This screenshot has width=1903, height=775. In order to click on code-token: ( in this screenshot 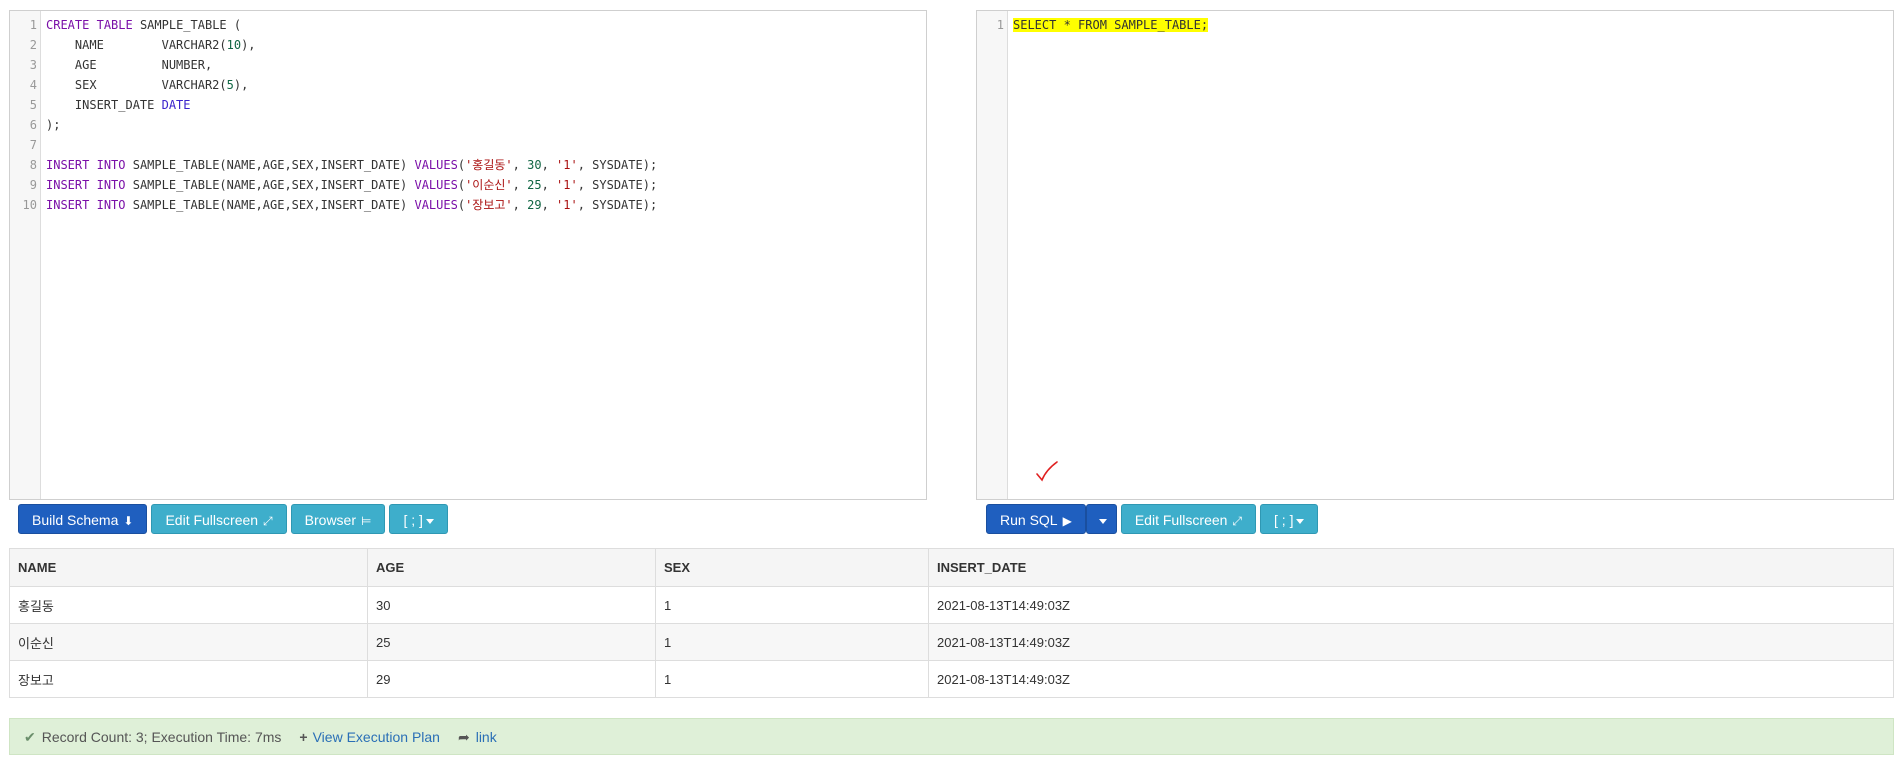, I will do `click(461, 205)`.